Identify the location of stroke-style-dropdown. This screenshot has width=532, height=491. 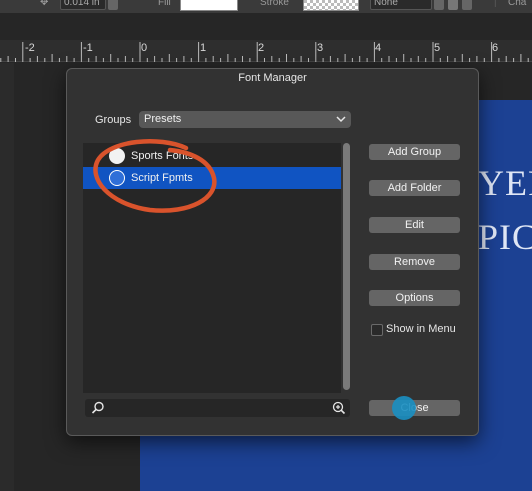
(439, 5).